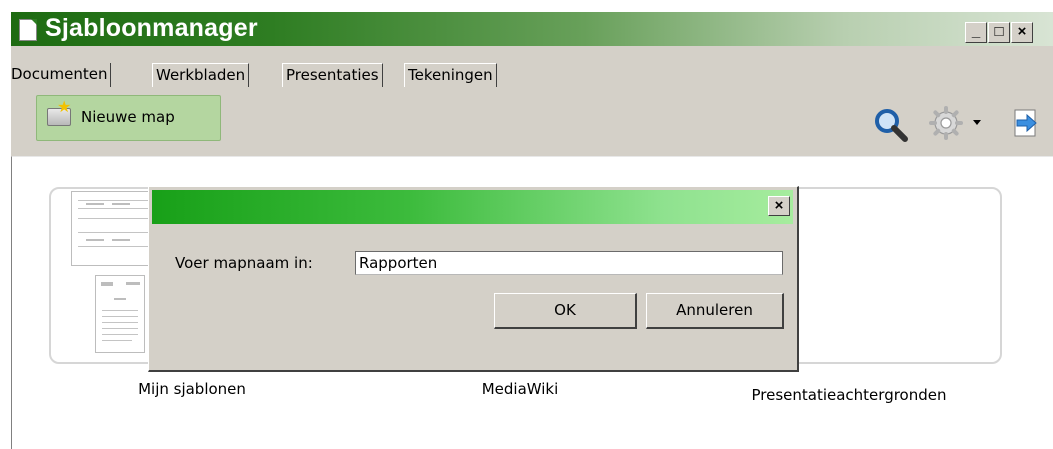 The image size is (1053, 449). What do you see at coordinates (532, 124) in the screenshot?
I see `toolbar: ★ Nieuwe map` at bounding box center [532, 124].